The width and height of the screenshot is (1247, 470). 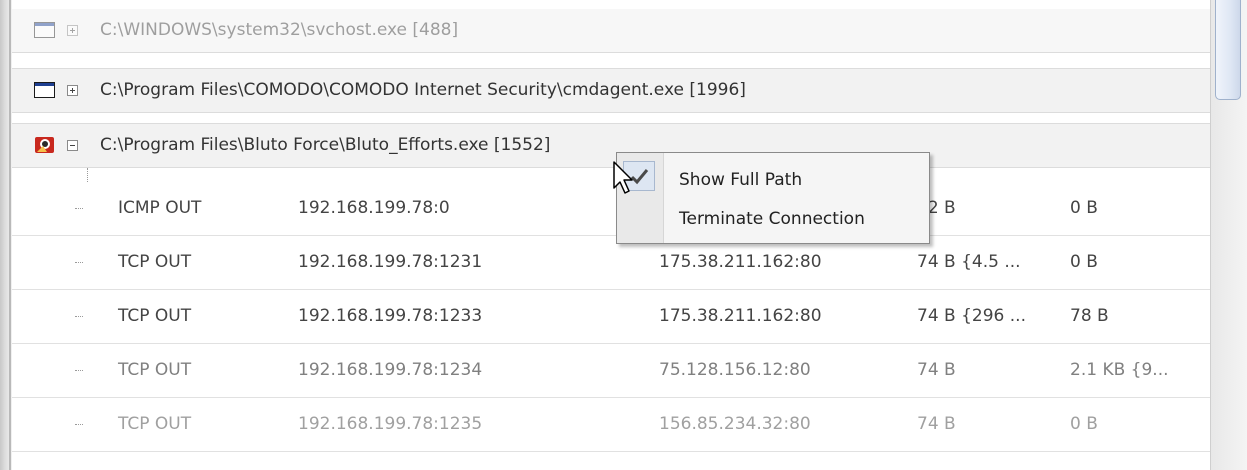 What do you see at coordinates (611, 31) in the screenshot?
I see `process-row: C:\WINDOWS\system32\svchost.exe [488]` at bounding box center [611, 31].